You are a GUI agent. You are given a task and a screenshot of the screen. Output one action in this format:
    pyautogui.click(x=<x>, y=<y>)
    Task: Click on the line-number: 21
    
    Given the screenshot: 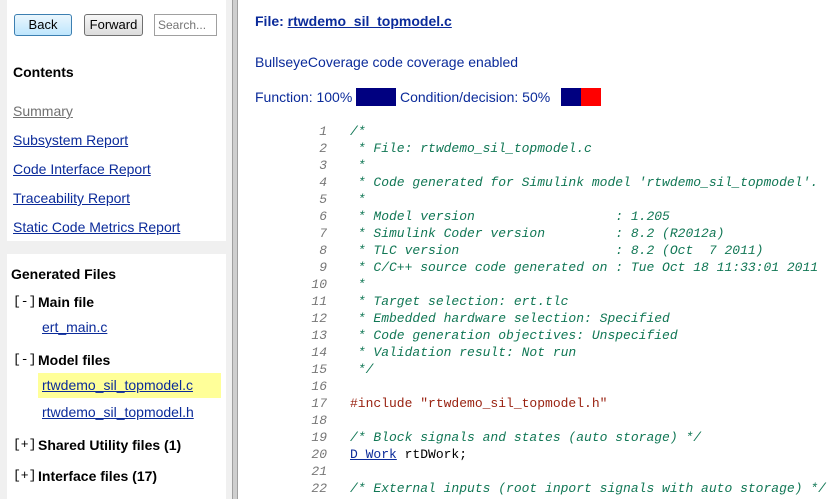 What is the action you would take?
    pyautogui.click(x=319, y=471)
    